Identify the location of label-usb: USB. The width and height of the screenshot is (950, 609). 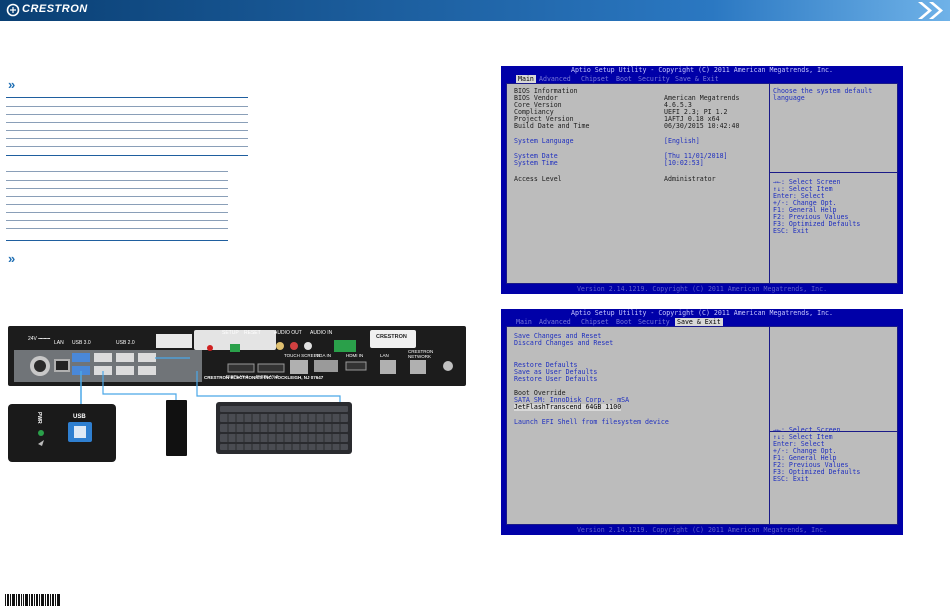
(79, 417).